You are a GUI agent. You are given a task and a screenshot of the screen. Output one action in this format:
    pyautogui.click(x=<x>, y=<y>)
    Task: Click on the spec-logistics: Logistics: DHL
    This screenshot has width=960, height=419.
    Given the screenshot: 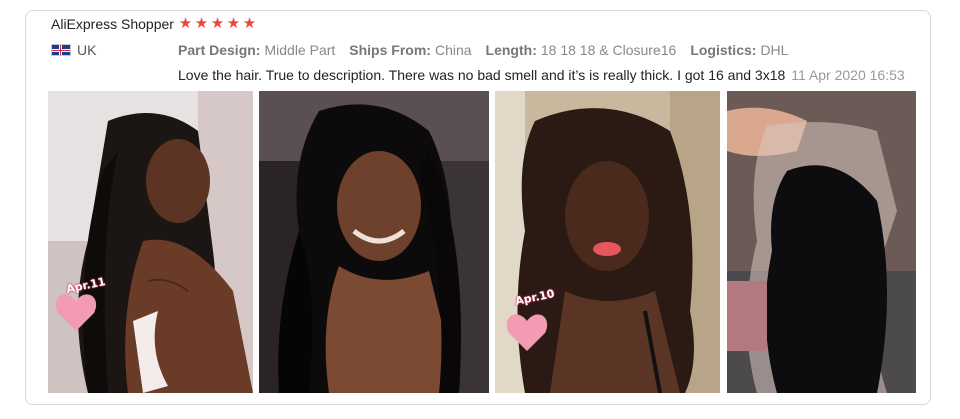 What is the action you would take?
    pyautogui.click(x=739, y=50)
    